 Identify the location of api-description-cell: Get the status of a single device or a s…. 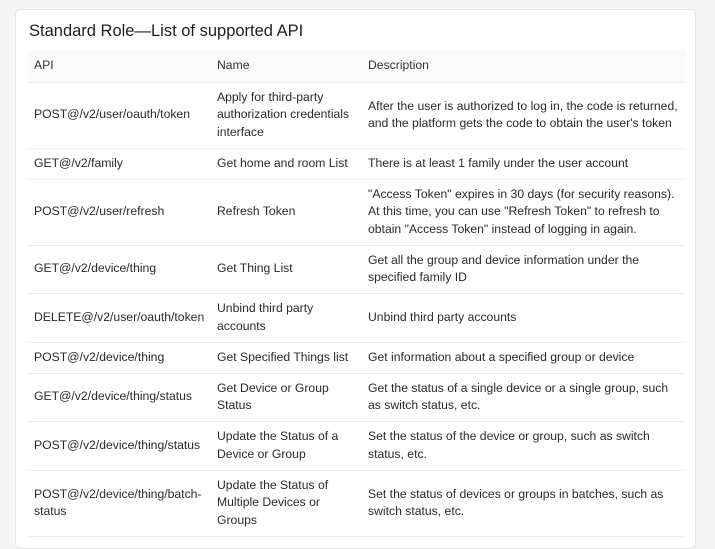
(523, 397).